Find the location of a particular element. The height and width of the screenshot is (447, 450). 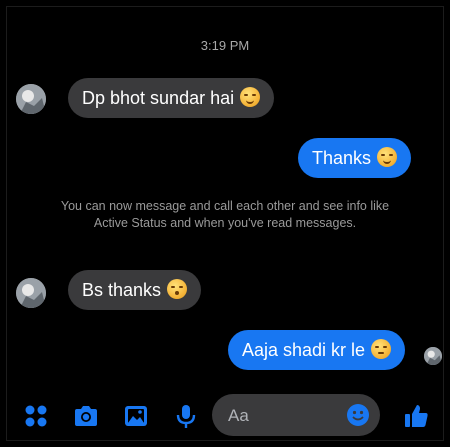

grid-menu-icon is located at coordinates (36, 416).